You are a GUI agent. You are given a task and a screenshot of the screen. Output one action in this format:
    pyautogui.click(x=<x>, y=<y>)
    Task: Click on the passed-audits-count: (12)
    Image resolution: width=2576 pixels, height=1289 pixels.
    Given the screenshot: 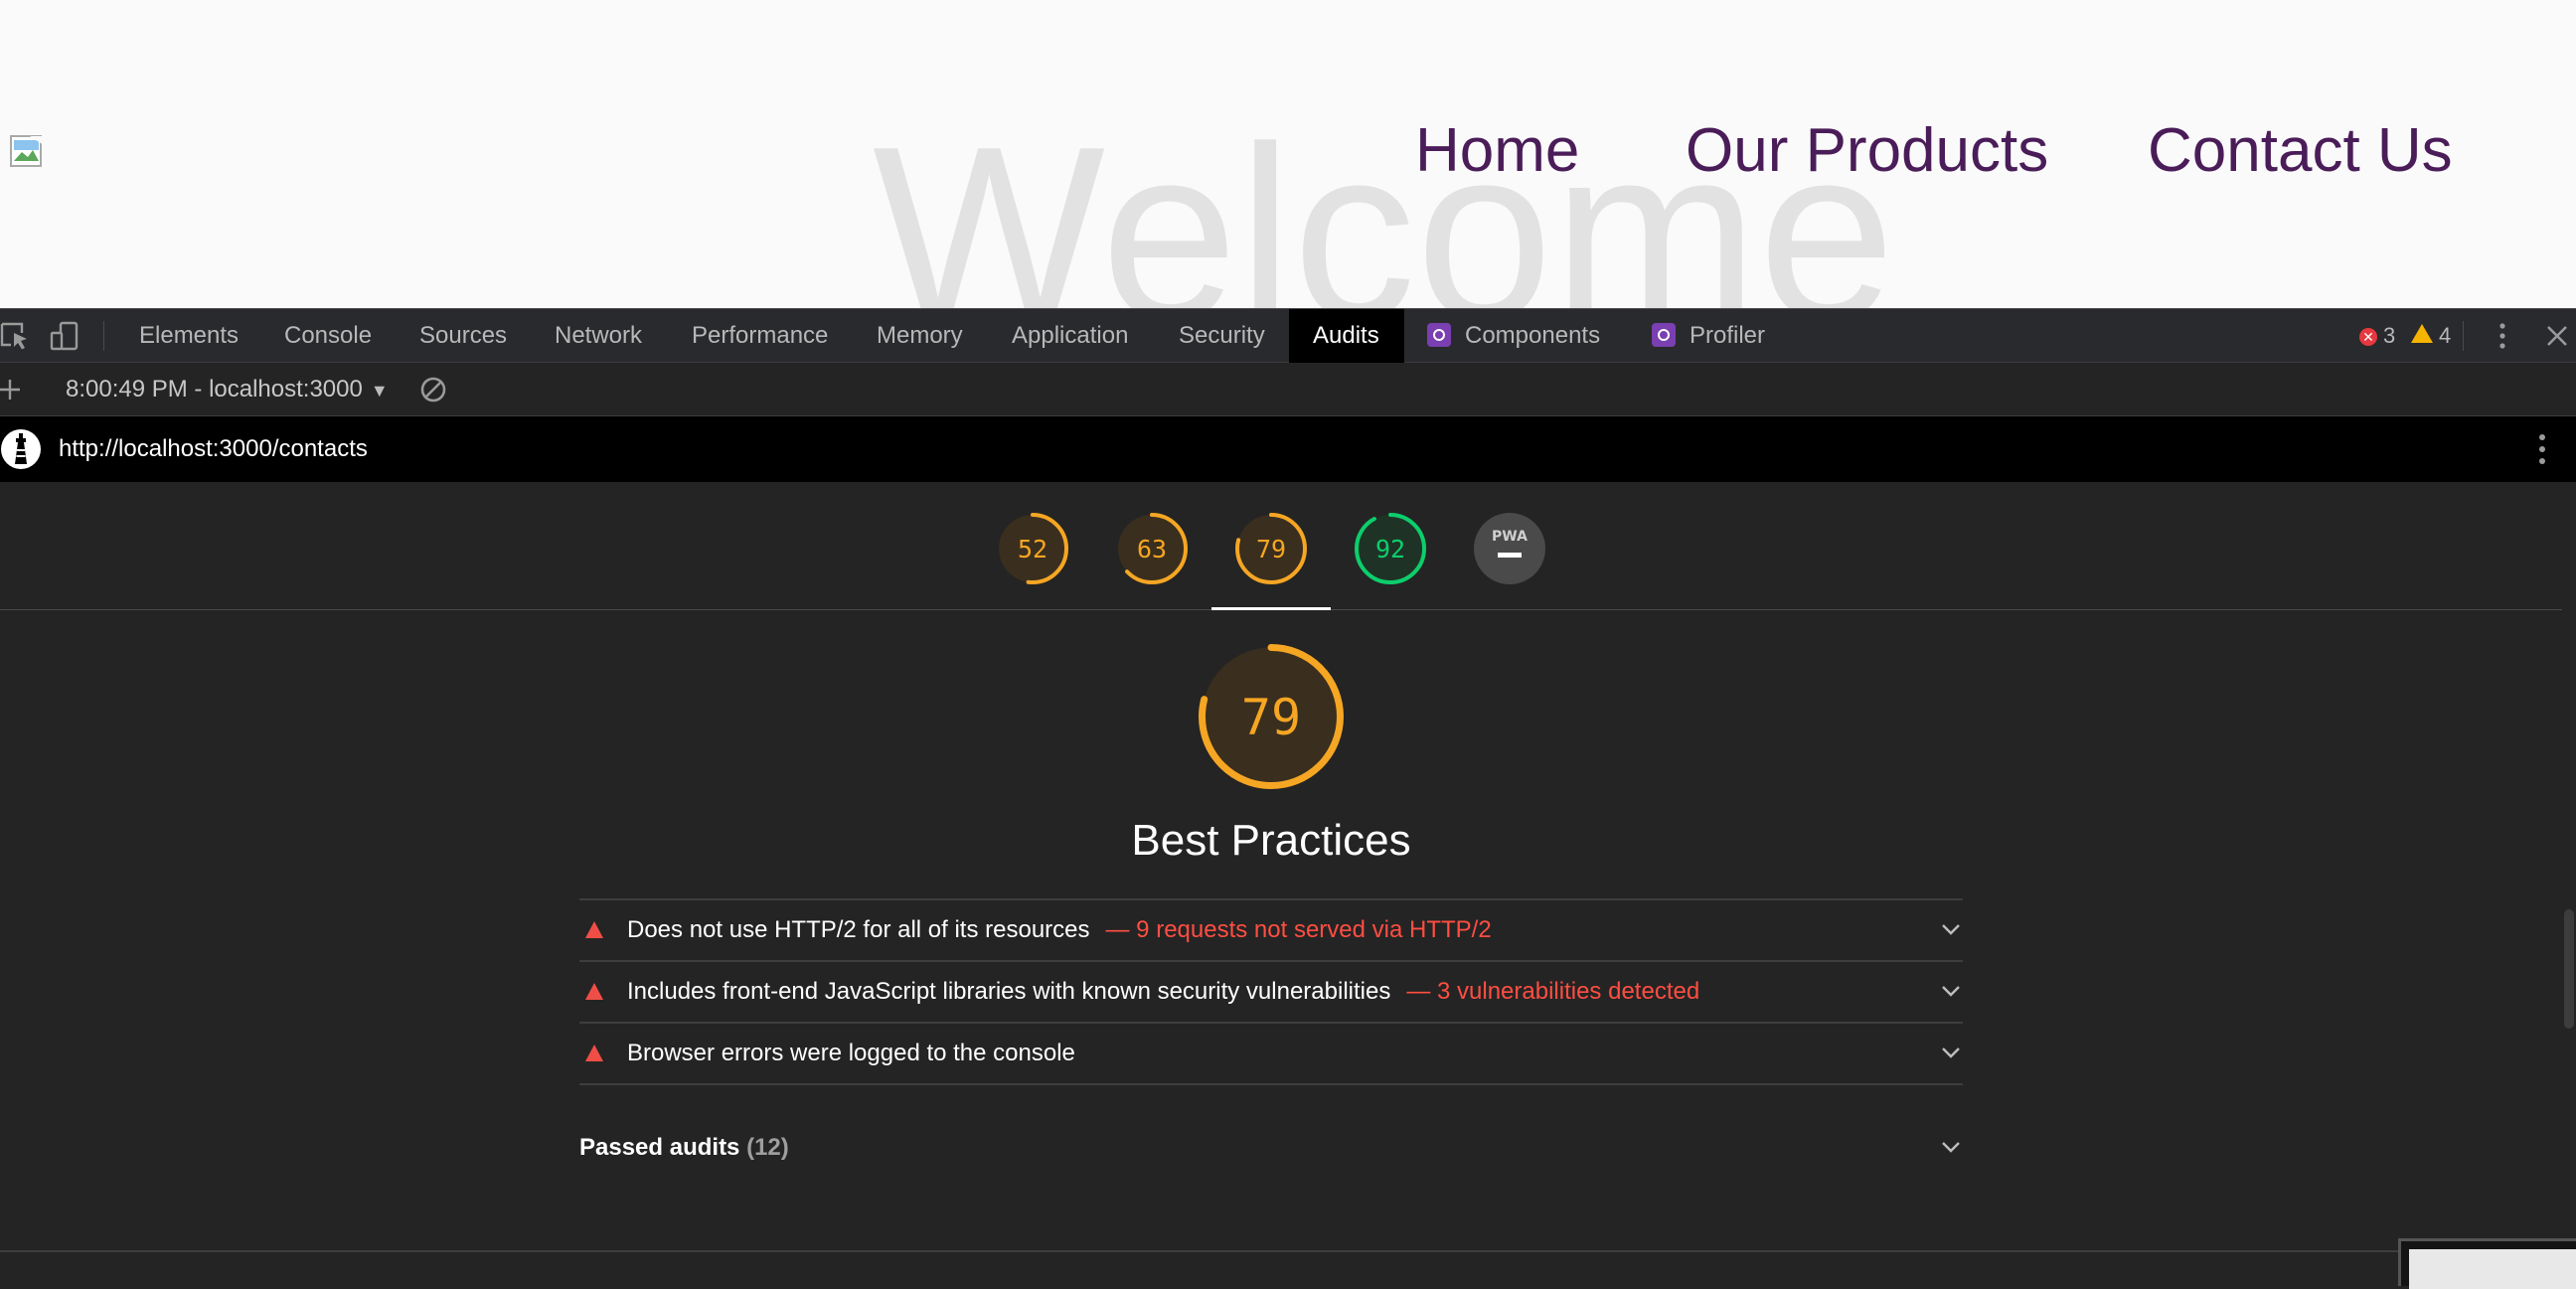 What is the action you would take?
    pyautogui.click(x=767, y=1147)
    